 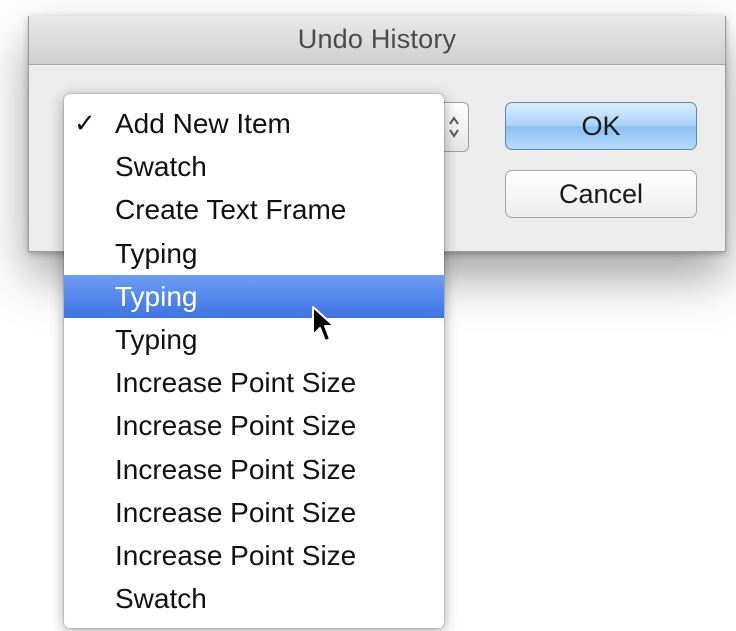 I want to click on window-title: Undo History, so click(x=377, y=39).